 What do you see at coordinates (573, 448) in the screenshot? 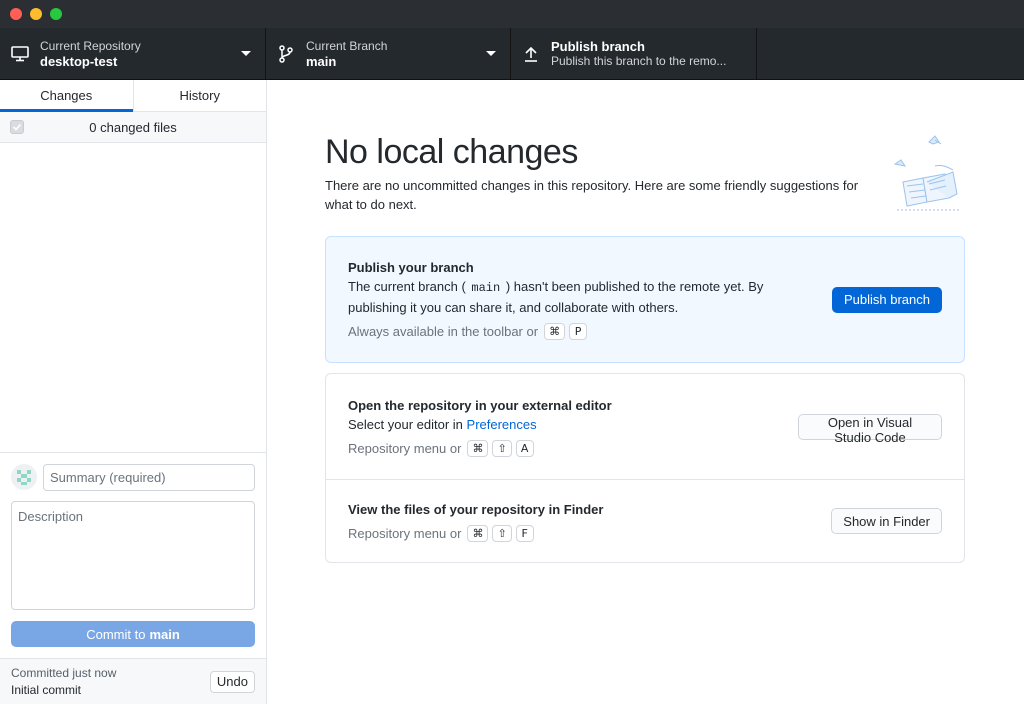
I see `editor-shortcut: Repository menu or ⌘ ⇧ A` at bounding box center [573, 448].